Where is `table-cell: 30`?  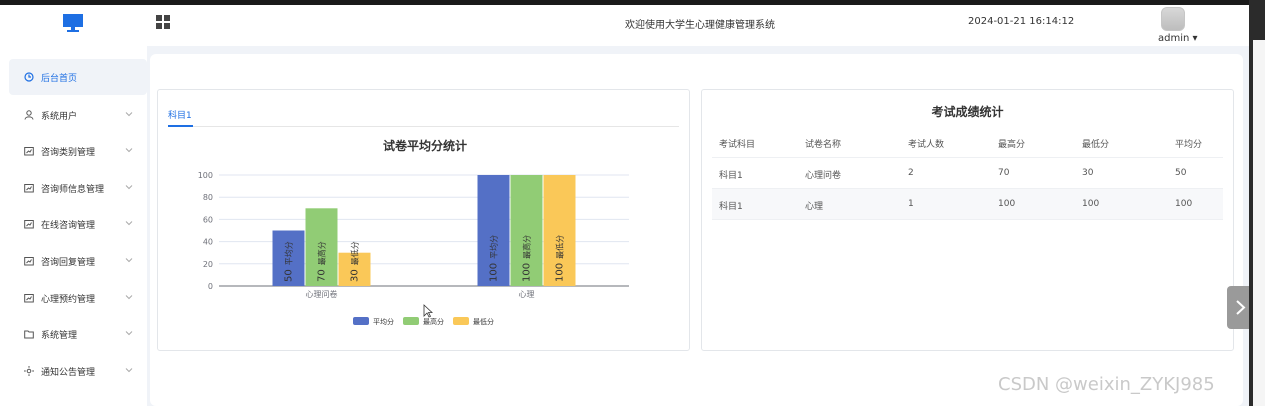 table-cell: 30 is located at coordinates (1088, 173).